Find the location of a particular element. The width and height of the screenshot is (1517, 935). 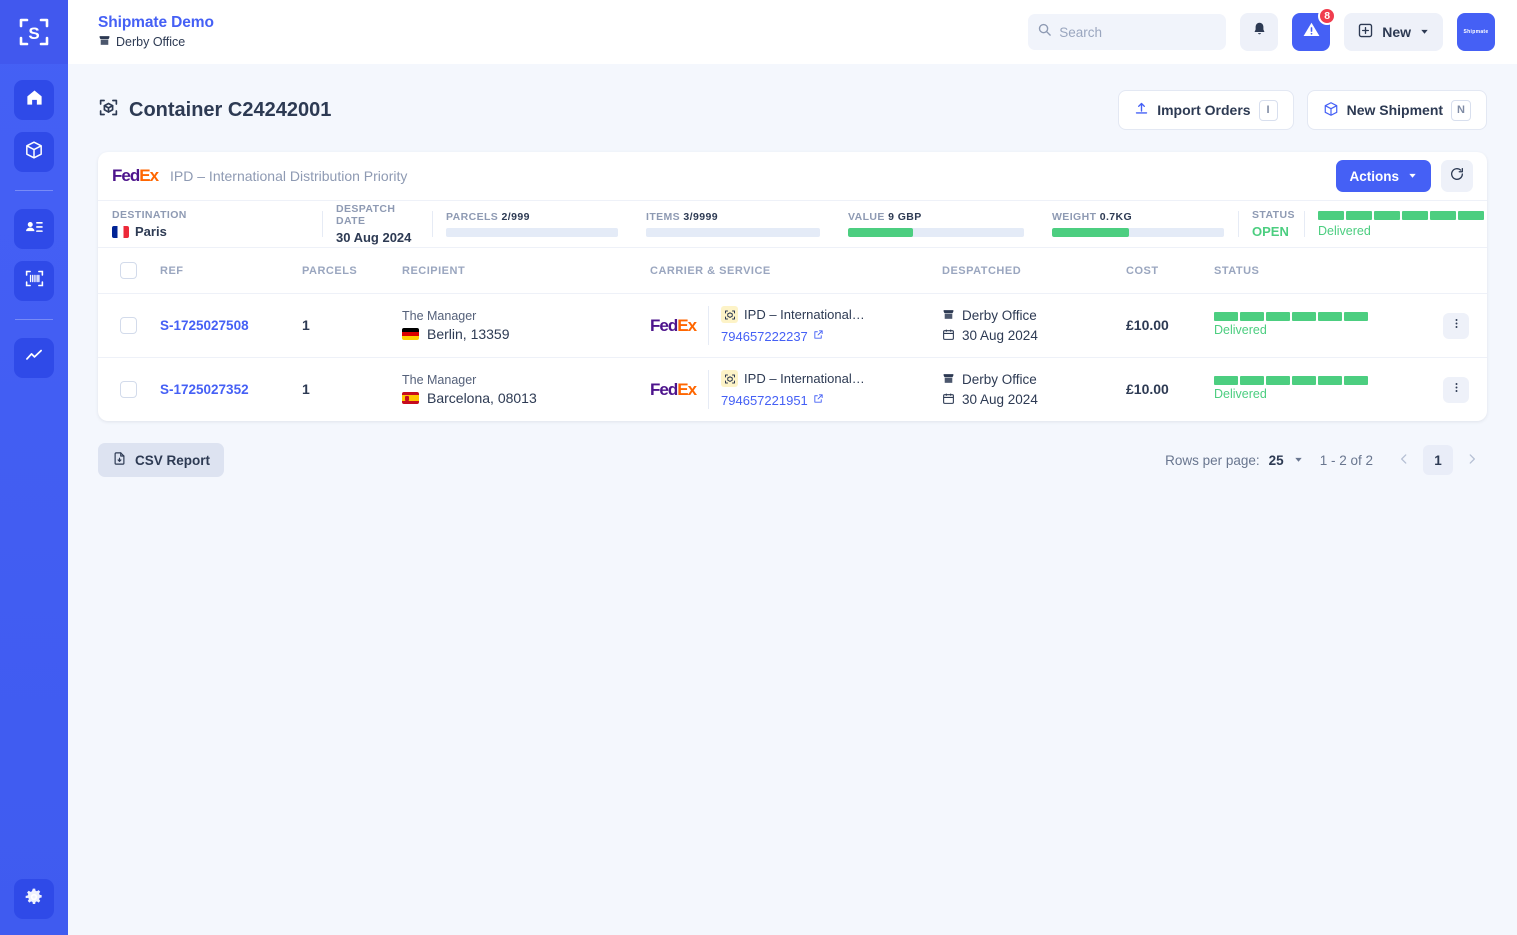

alerts-button: 8 is located at coordinates (1314, 29).